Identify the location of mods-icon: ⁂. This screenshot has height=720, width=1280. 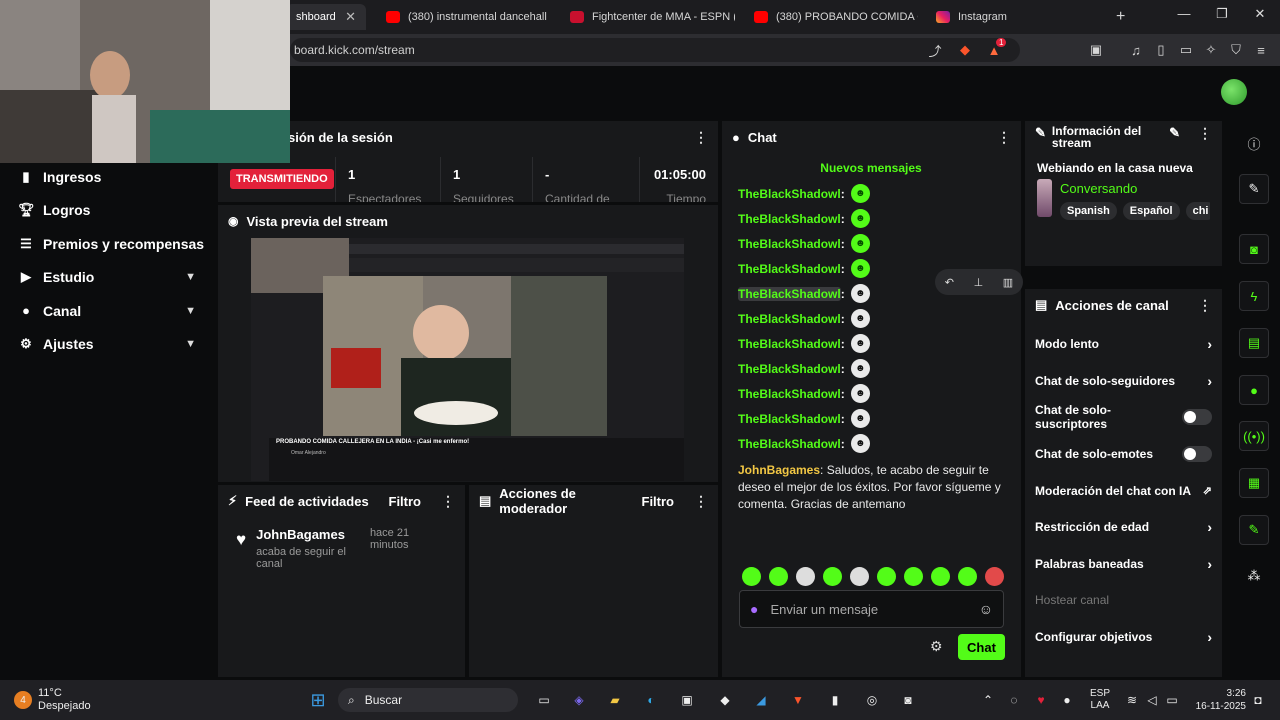
(1254, 576).